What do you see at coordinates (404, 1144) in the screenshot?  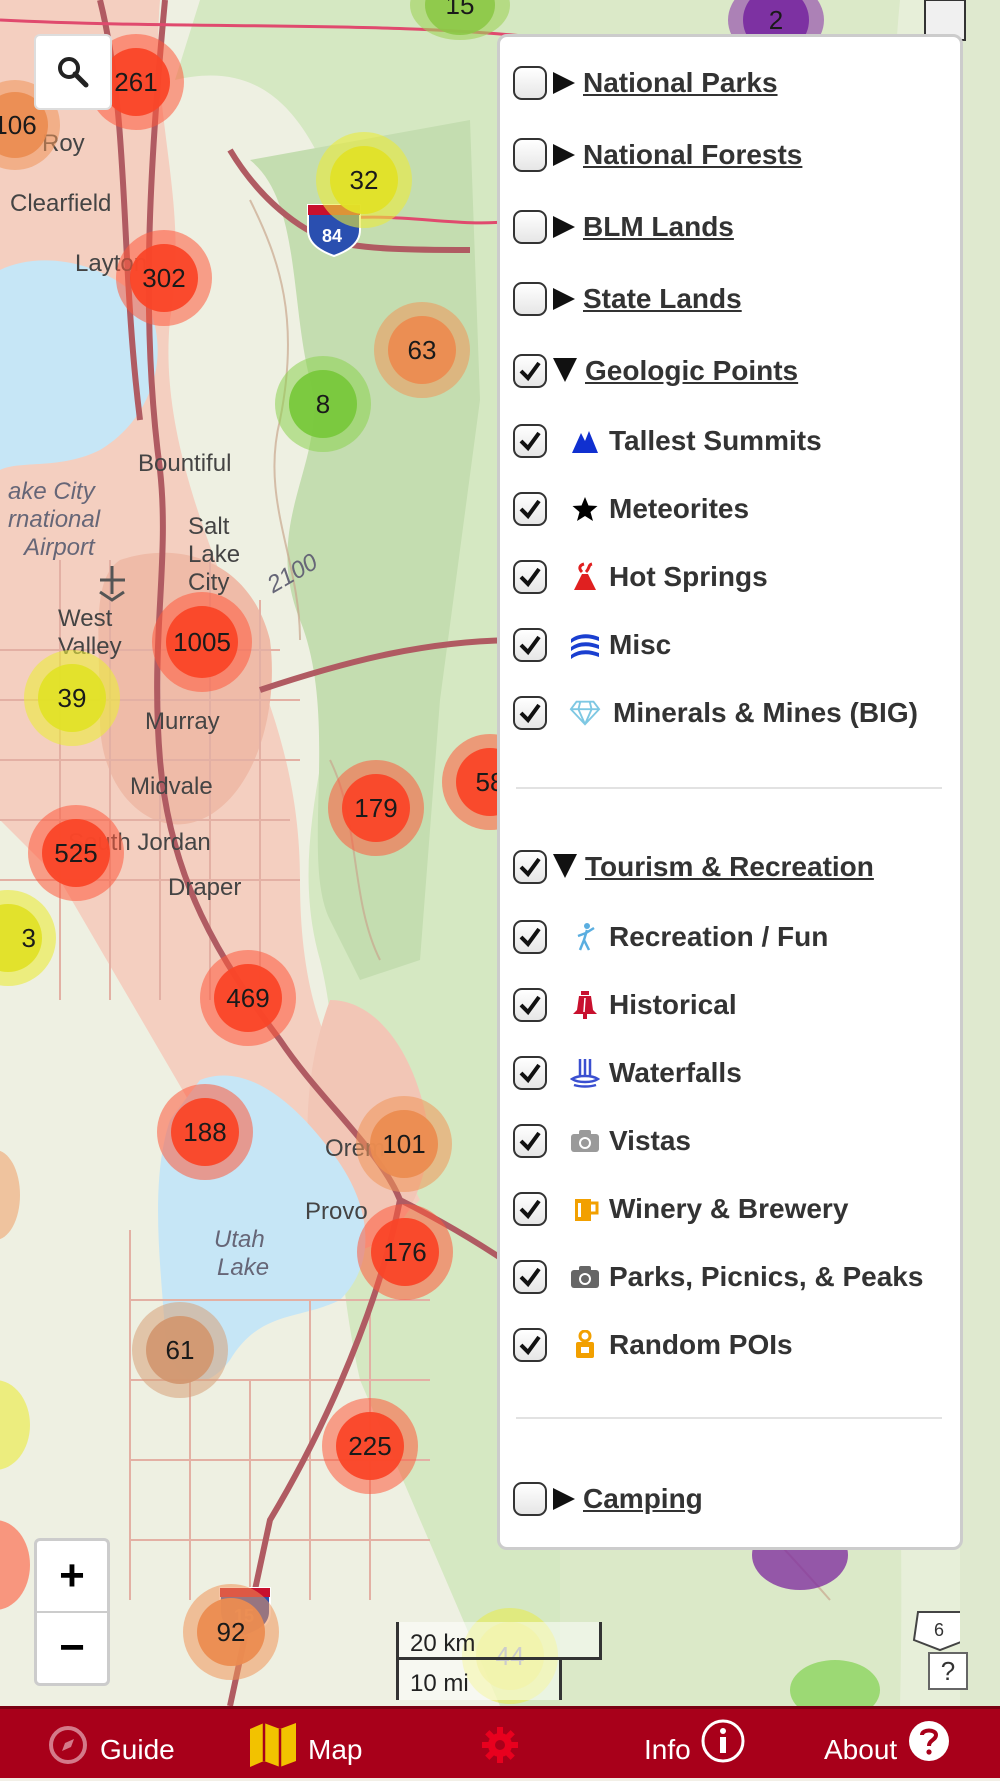 I see `marker-cluster: 101` at bounding box center [404, 1144].